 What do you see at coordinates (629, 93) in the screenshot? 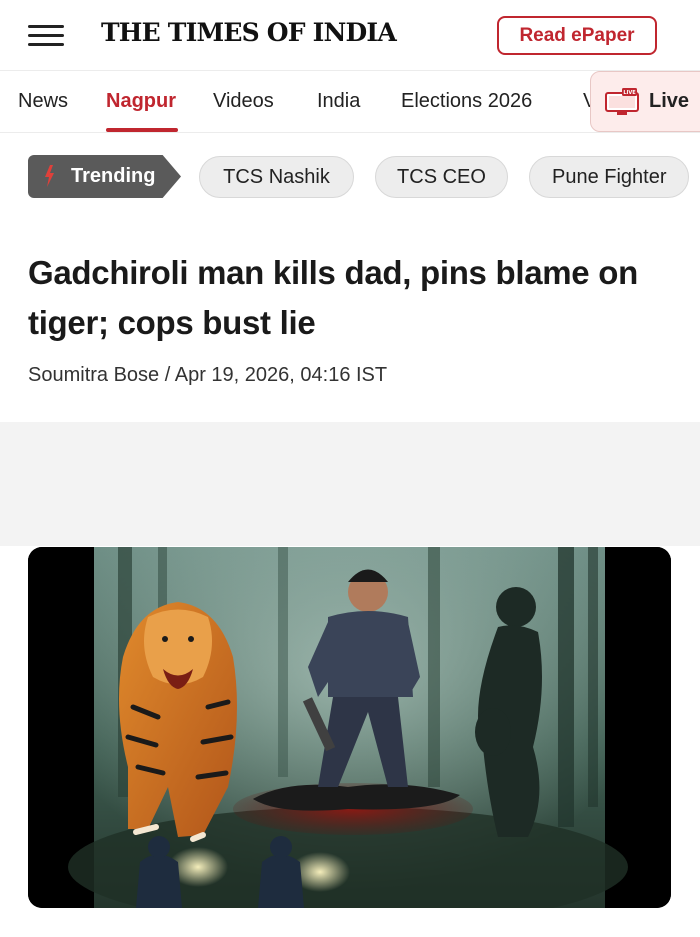
I see `live-badge-text: LIVE` at bounding box center [629, 93].